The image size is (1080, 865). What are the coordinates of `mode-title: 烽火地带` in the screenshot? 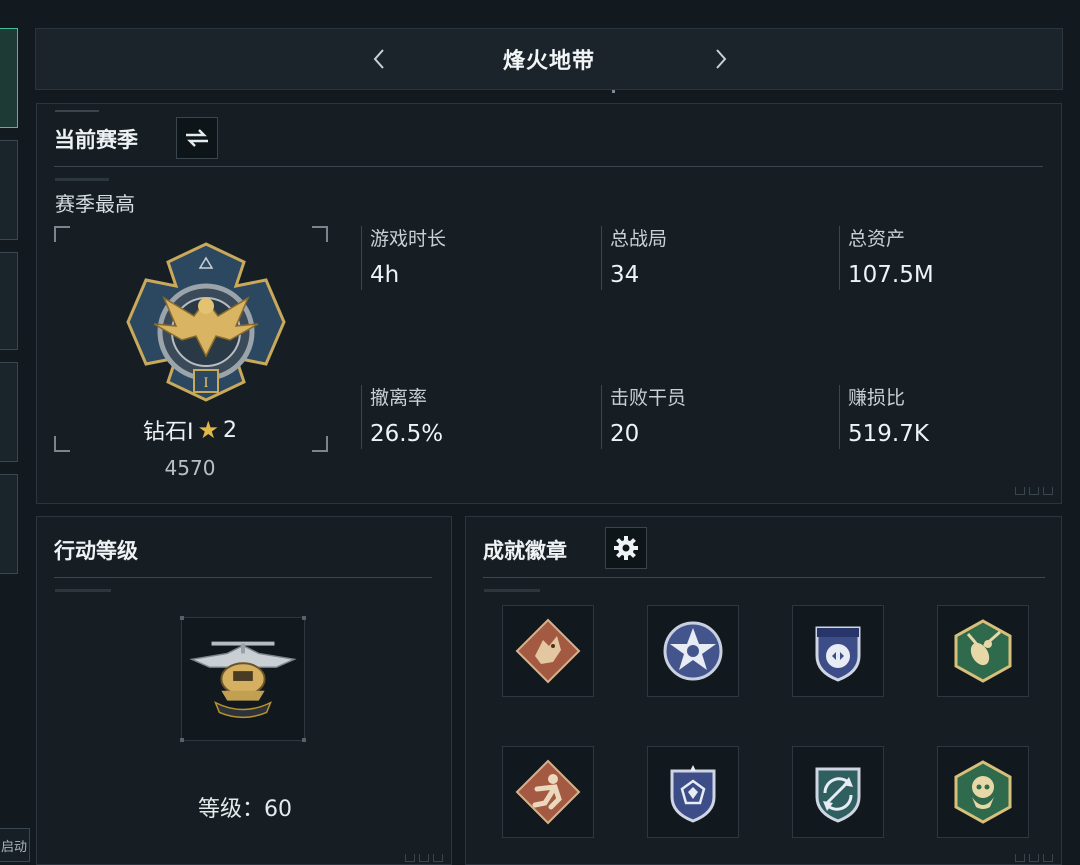 It's located at (548, 61).